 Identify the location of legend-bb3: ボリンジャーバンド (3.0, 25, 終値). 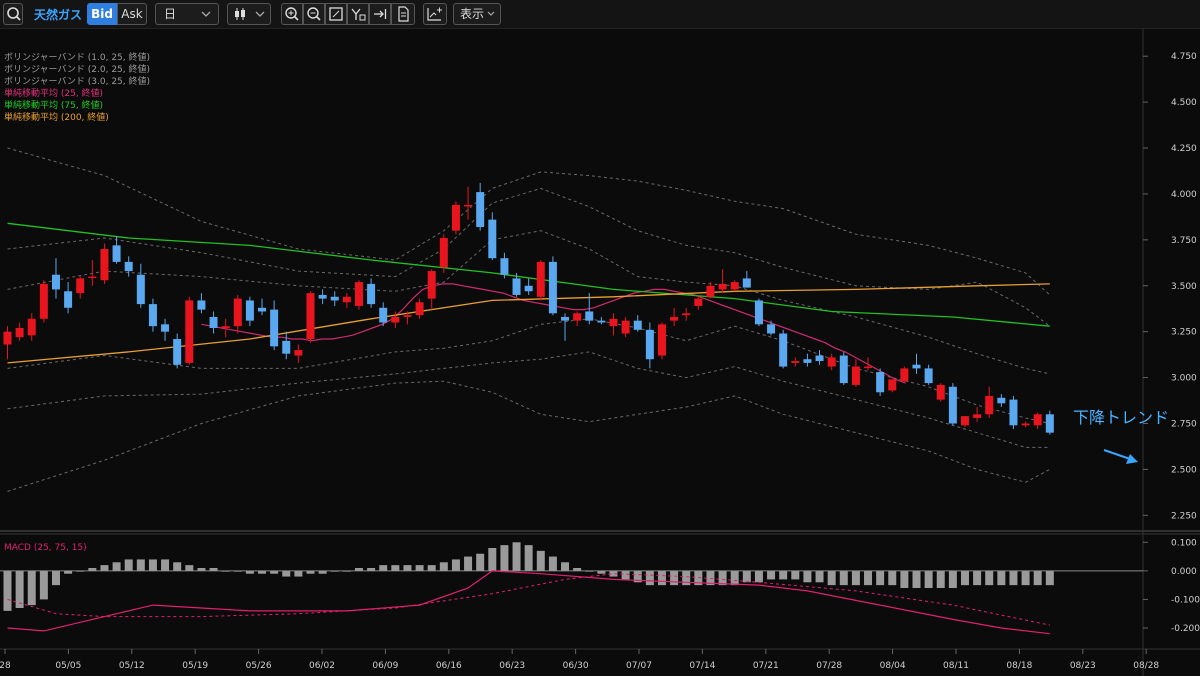
(77, 82).